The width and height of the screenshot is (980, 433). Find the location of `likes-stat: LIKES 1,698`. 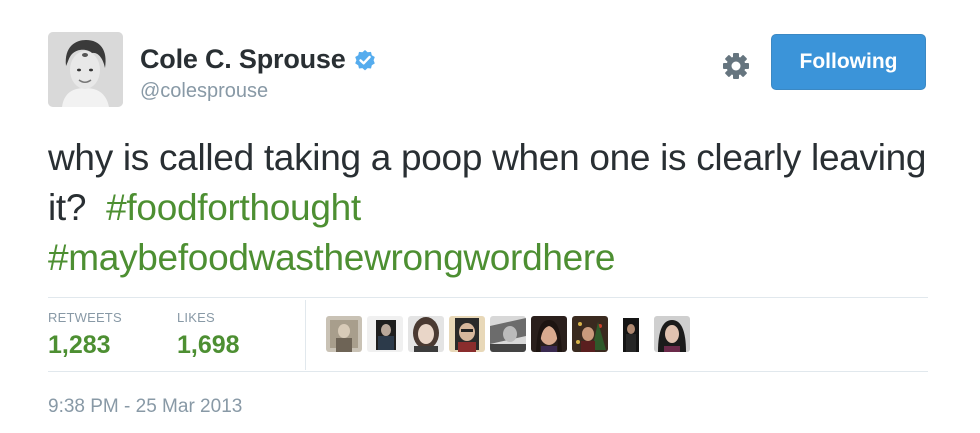

likes-stat: LIKES 1,698 is located at coordinates (208, 335).